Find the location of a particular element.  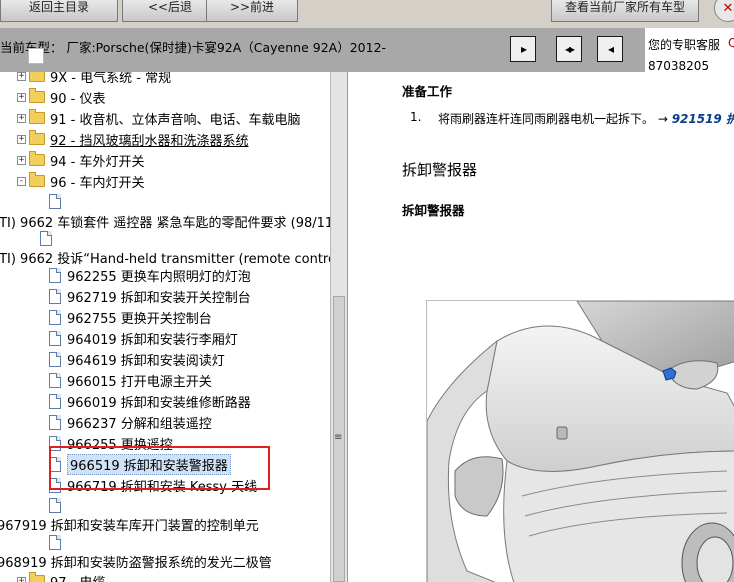

tree-doc-962755: 962755 更换开关控制台 is located at coordinates (130, 317).